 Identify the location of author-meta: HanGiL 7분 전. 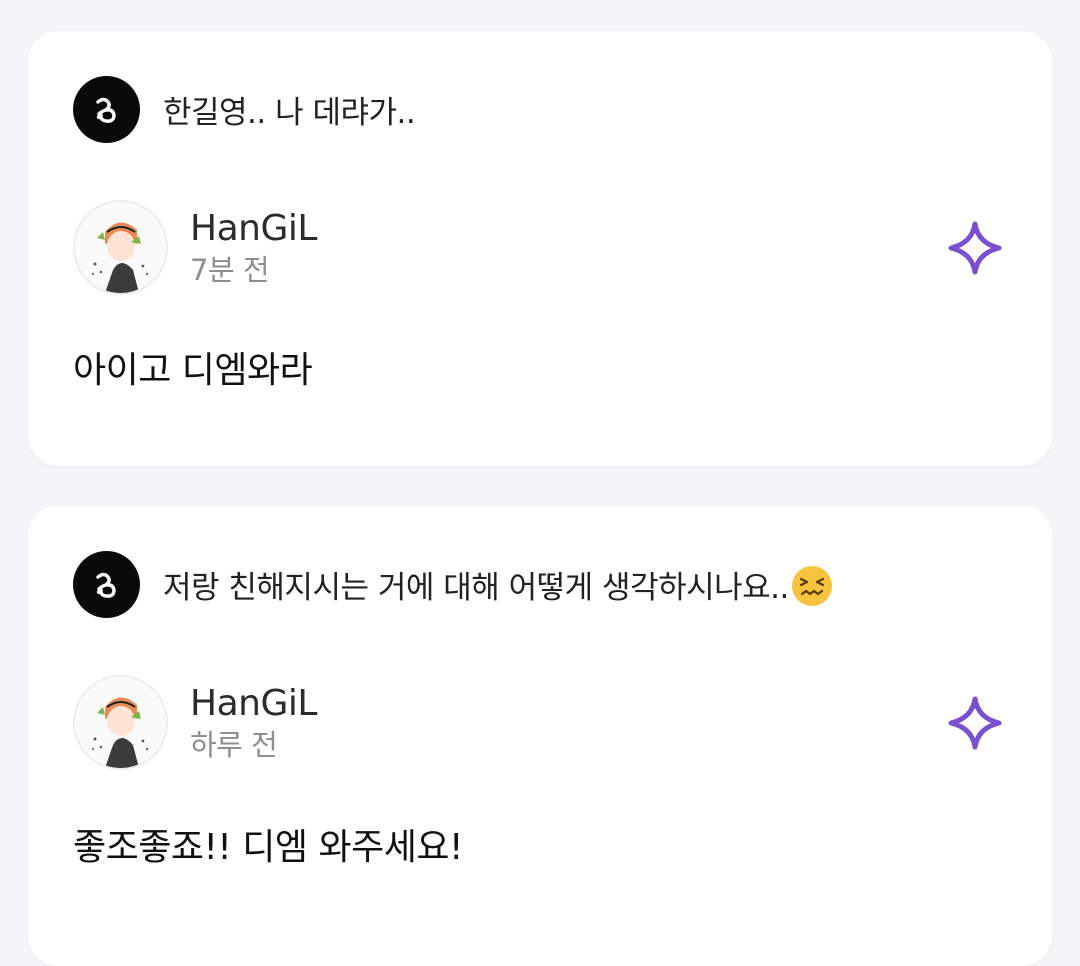
(568, 248).